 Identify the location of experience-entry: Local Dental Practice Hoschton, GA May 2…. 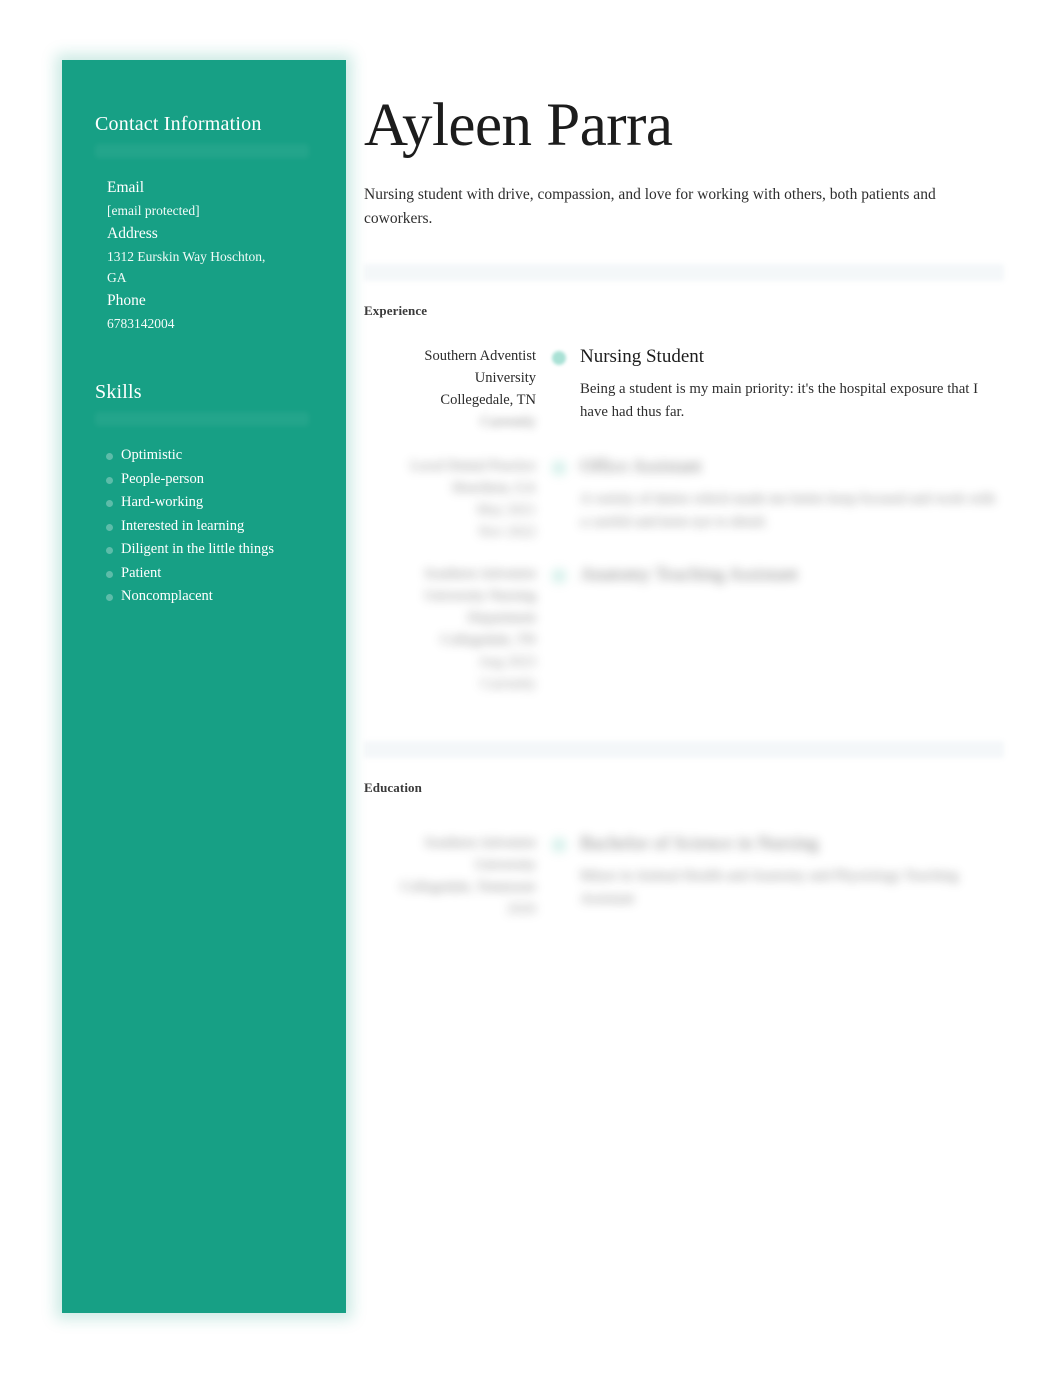
(684, 499).